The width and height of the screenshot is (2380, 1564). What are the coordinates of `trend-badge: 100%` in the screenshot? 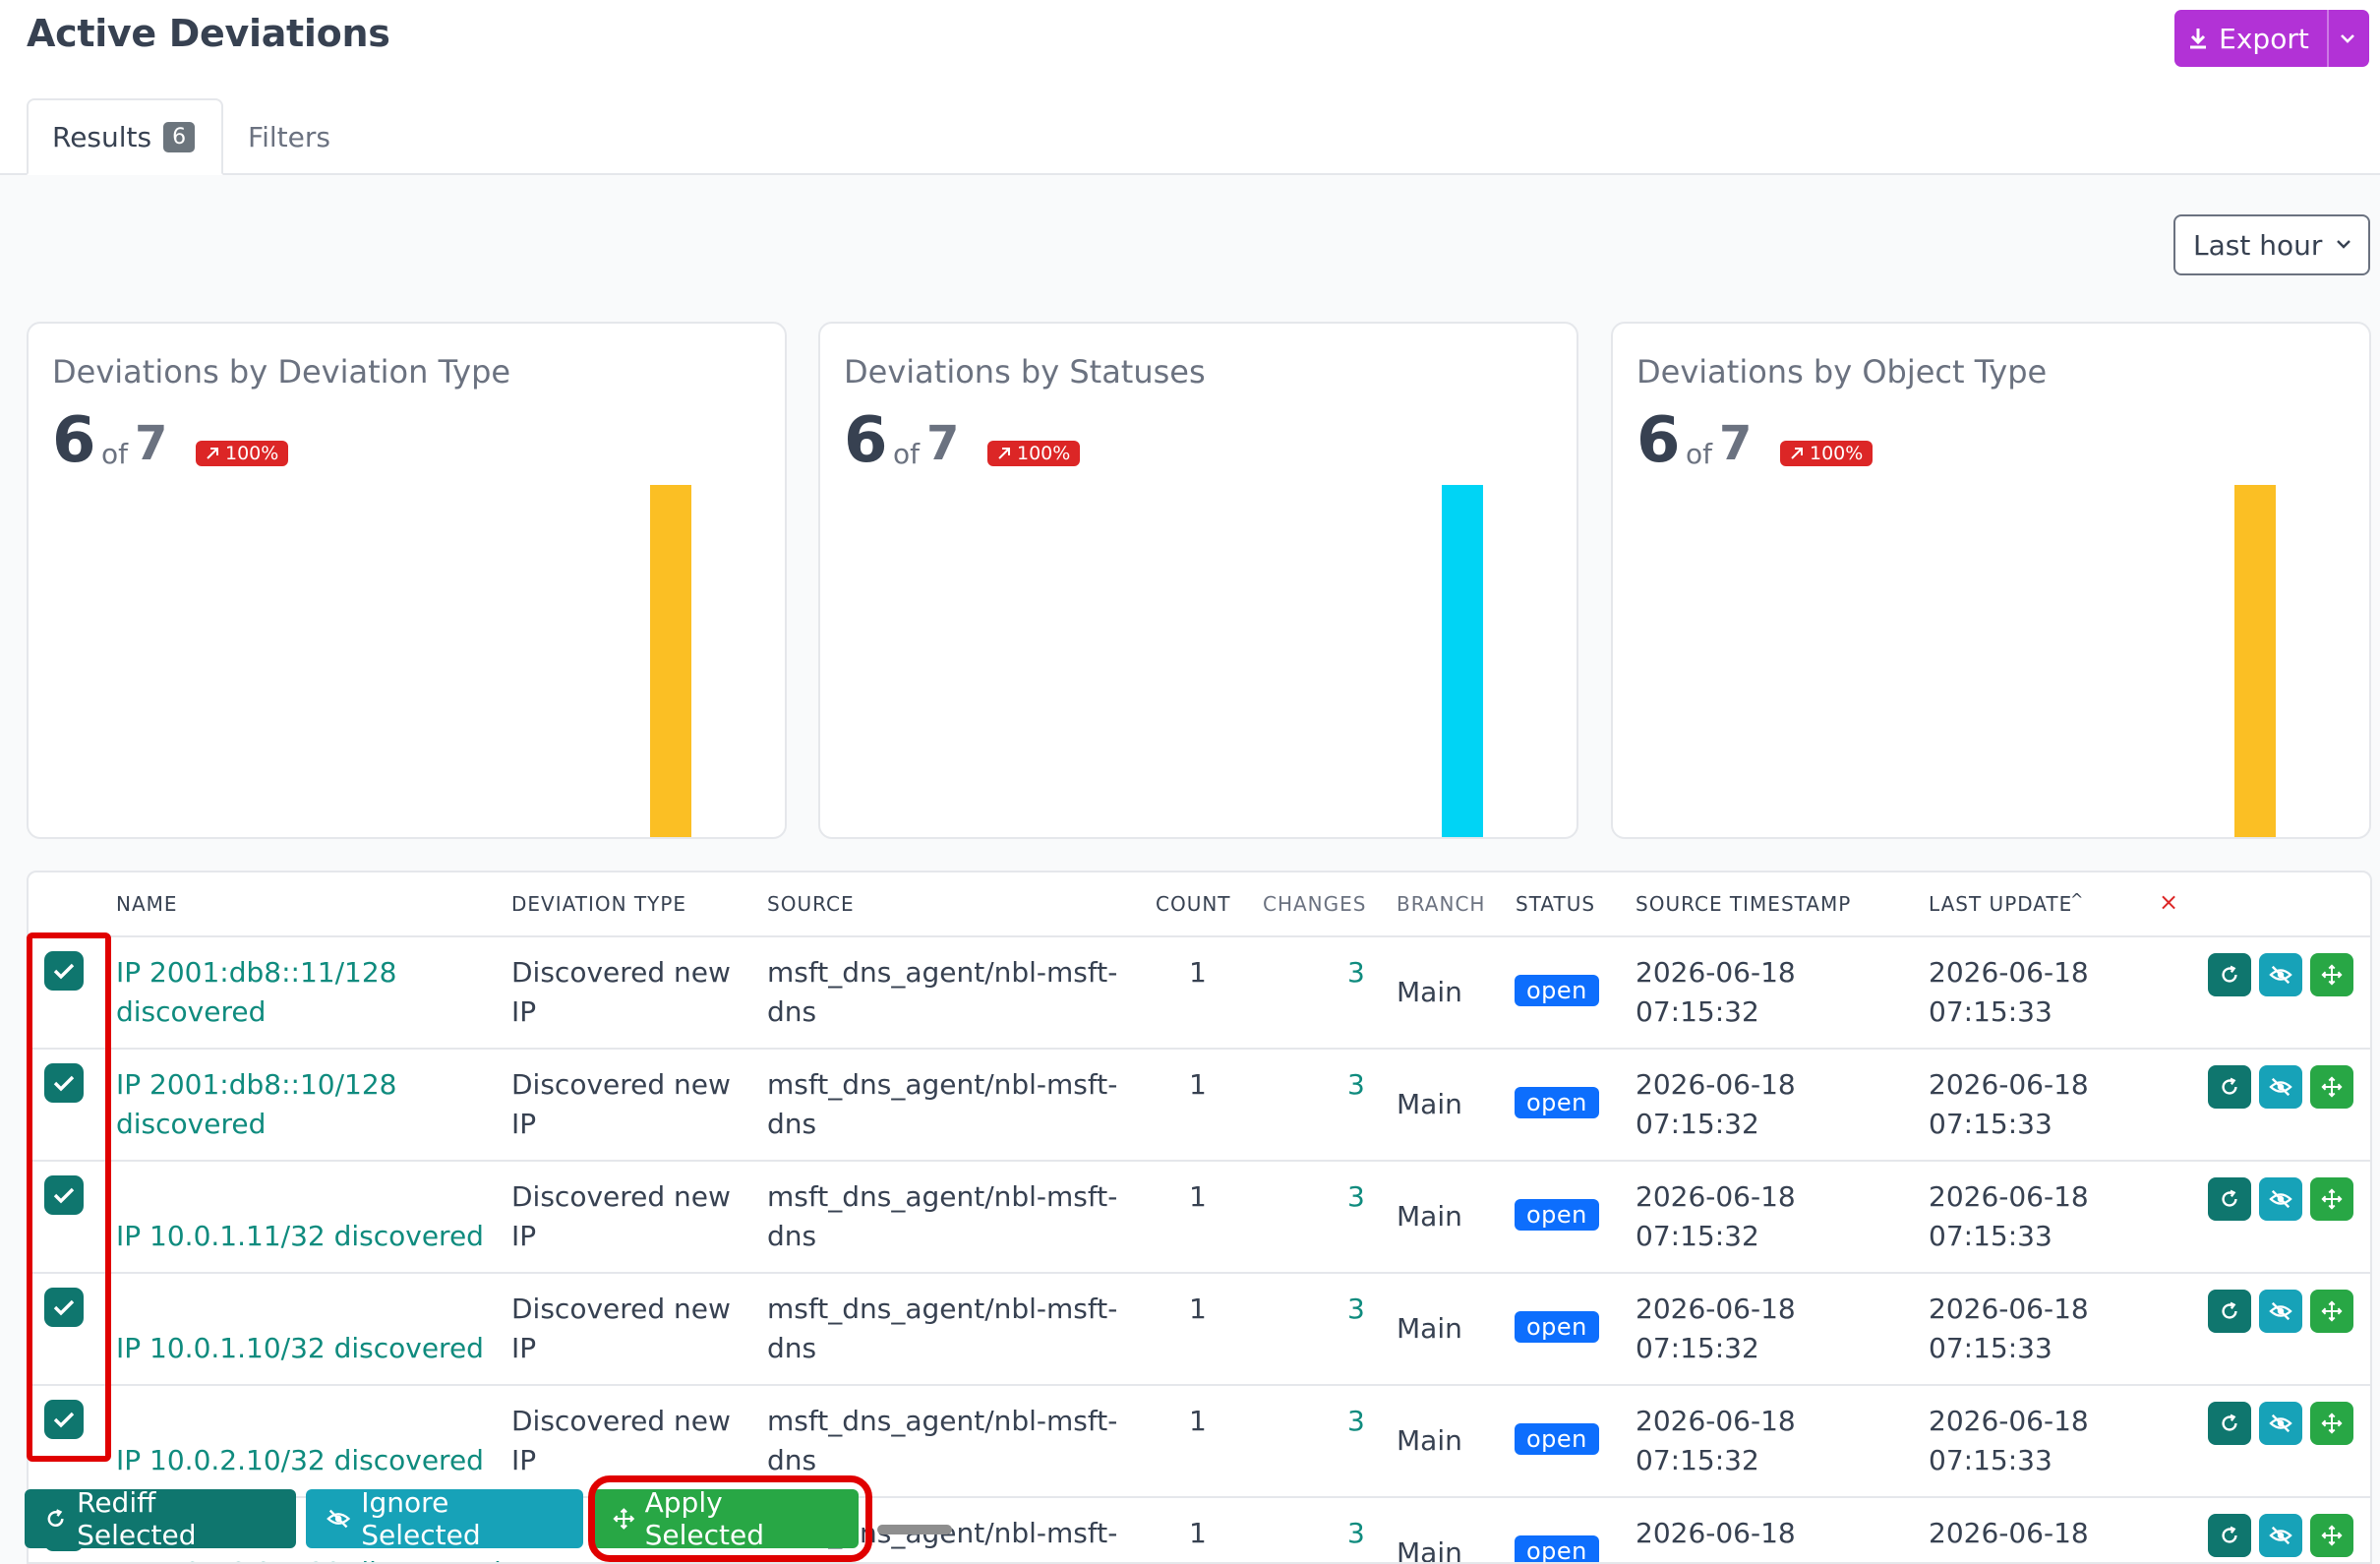 It's located at (1034, 453).